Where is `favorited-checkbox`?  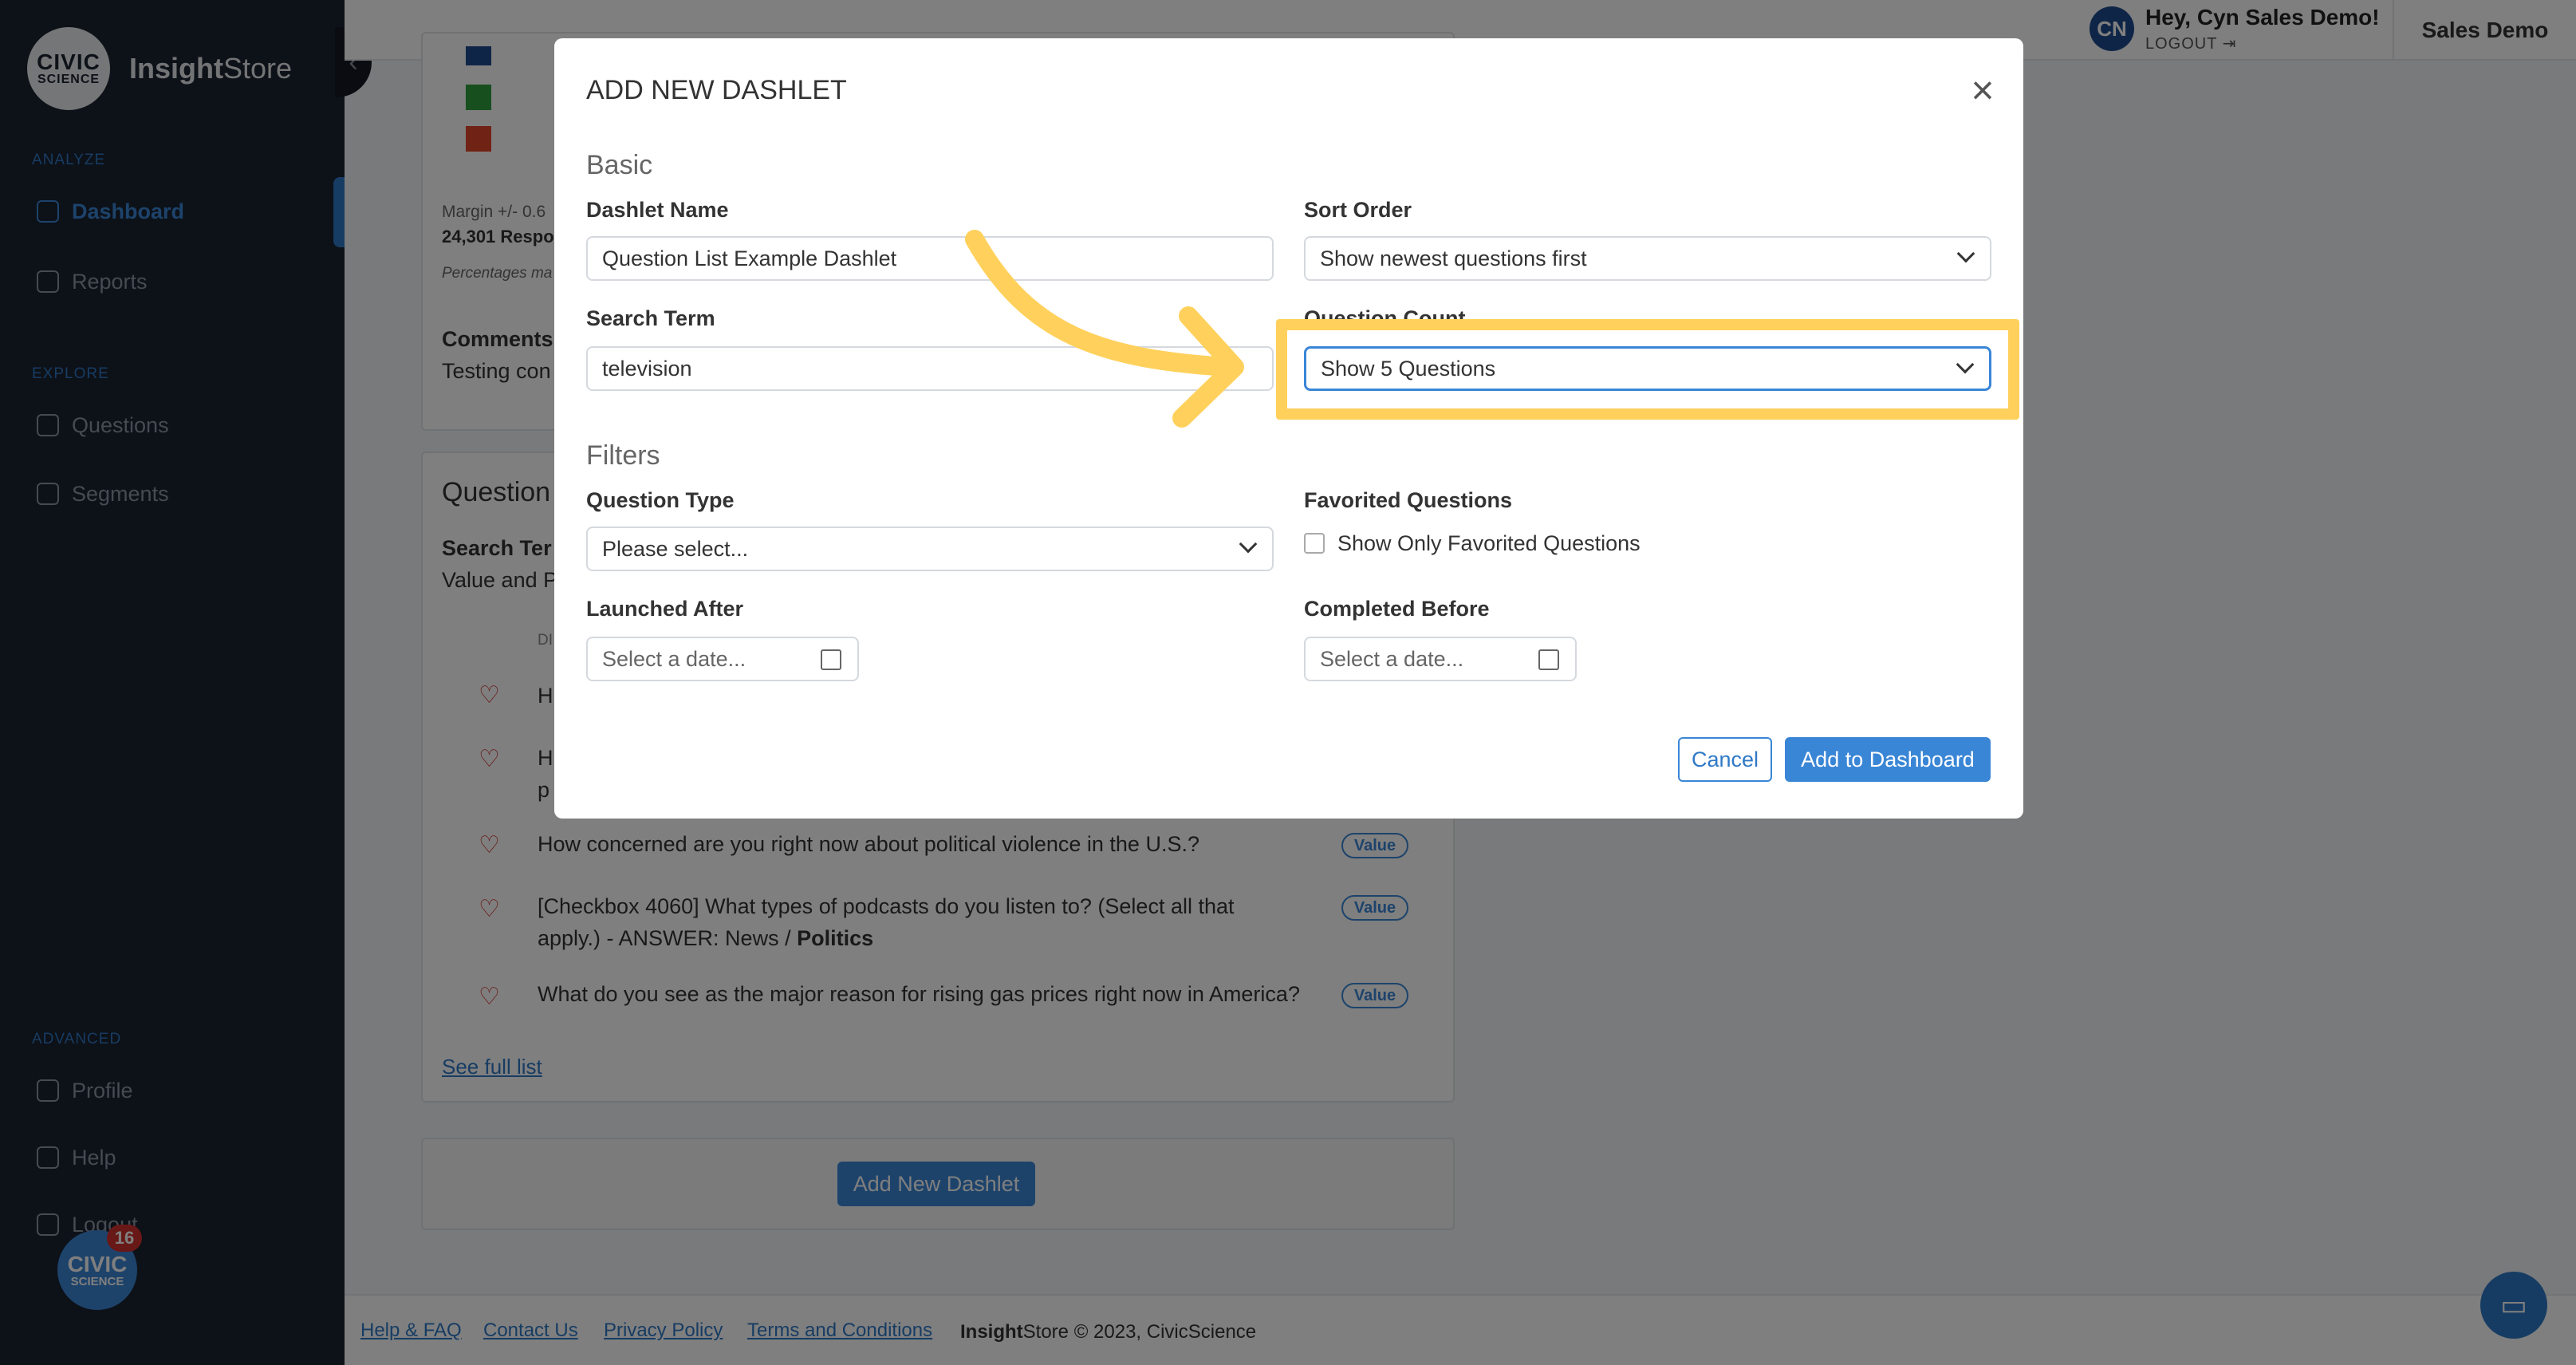
favorited-checkbox is located at coordinates (1314, 543).